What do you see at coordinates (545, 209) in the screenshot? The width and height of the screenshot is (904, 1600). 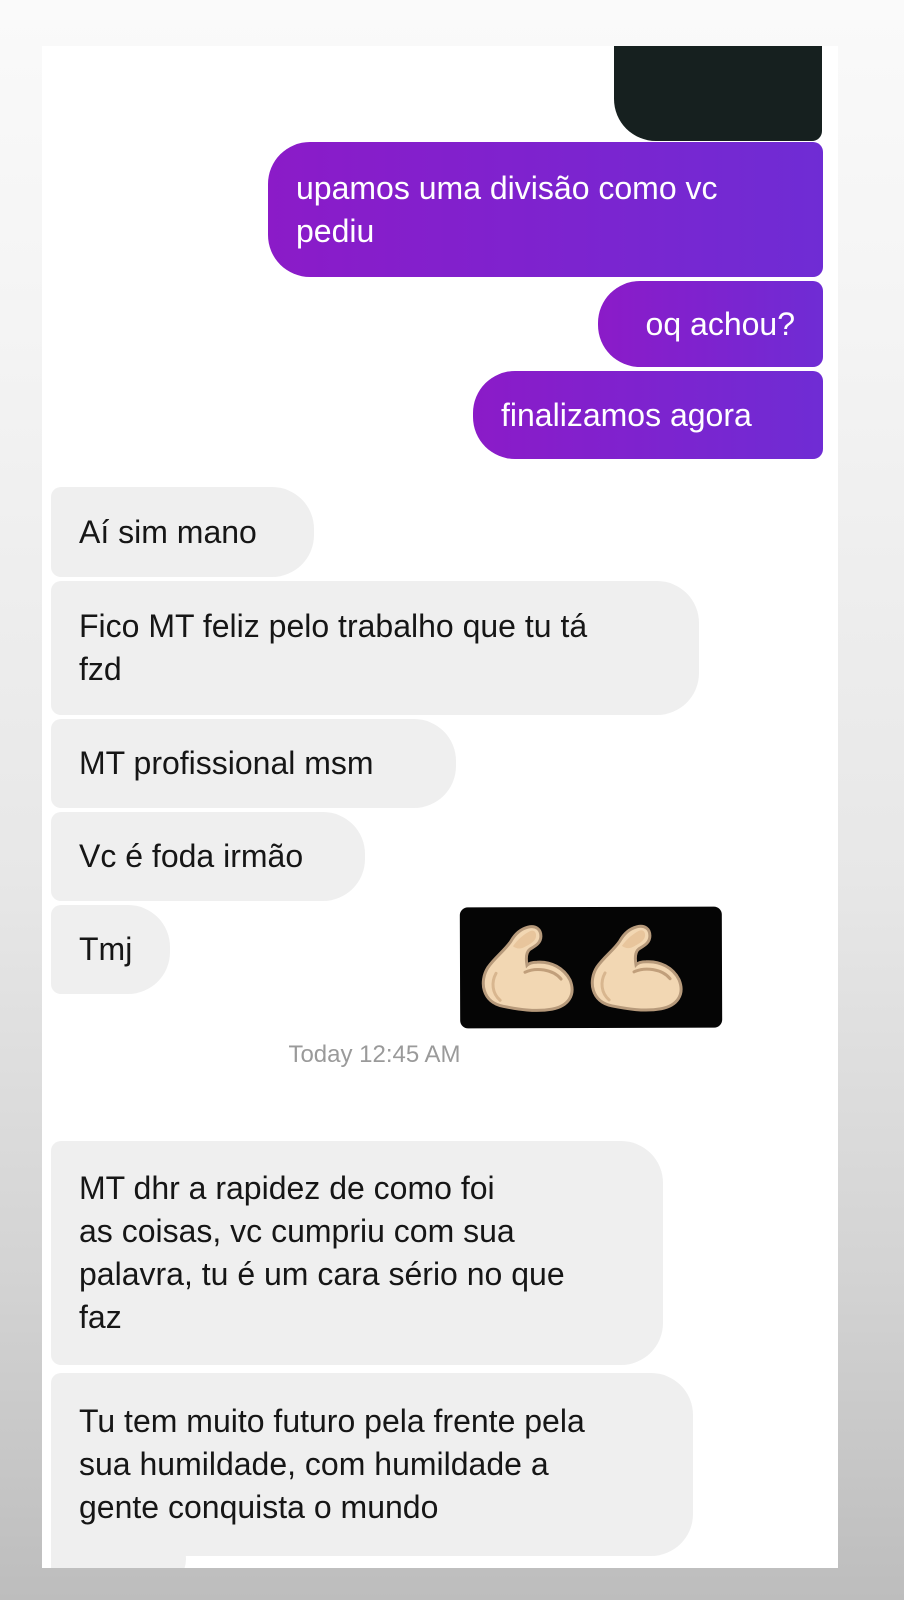 I see `sent-message: upamos uma divisão como vc pediu` at bounding box center [545, 209].